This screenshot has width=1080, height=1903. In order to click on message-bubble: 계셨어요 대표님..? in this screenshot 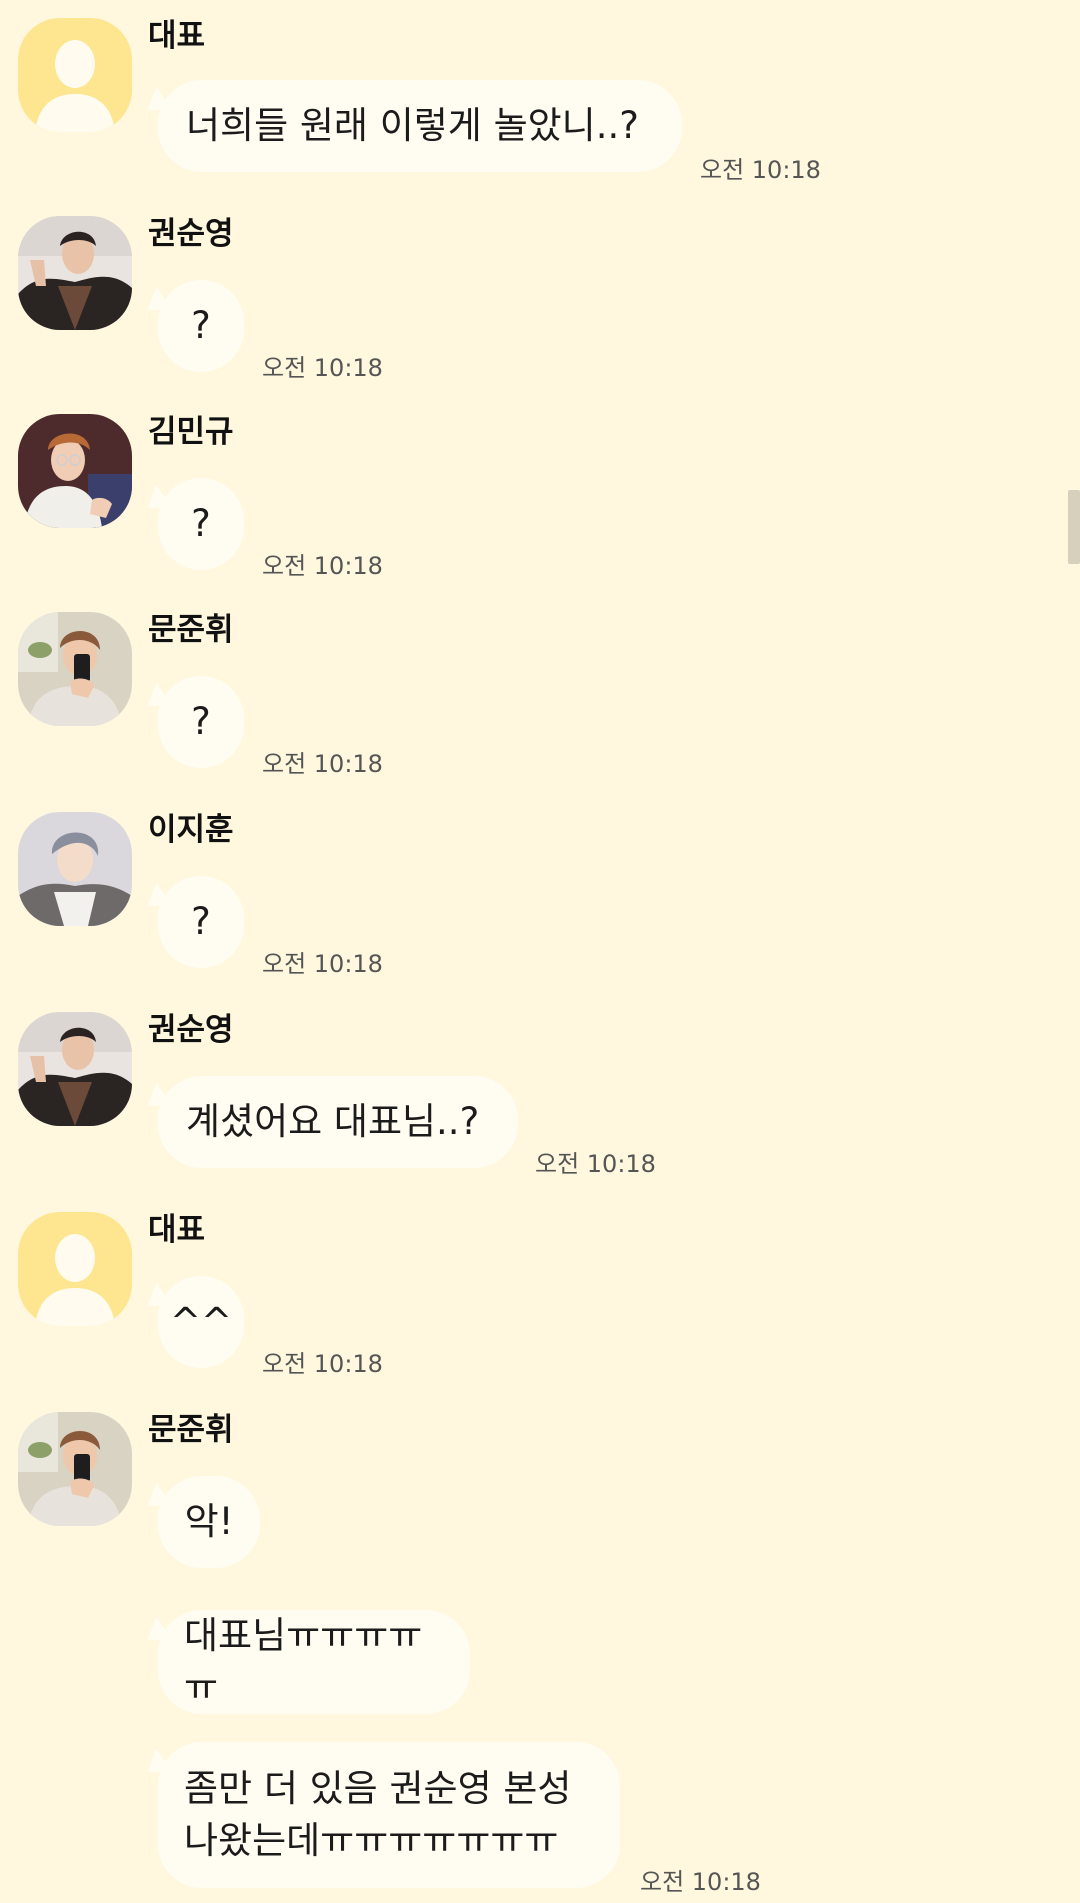, I will do `click(338, 1122)`.